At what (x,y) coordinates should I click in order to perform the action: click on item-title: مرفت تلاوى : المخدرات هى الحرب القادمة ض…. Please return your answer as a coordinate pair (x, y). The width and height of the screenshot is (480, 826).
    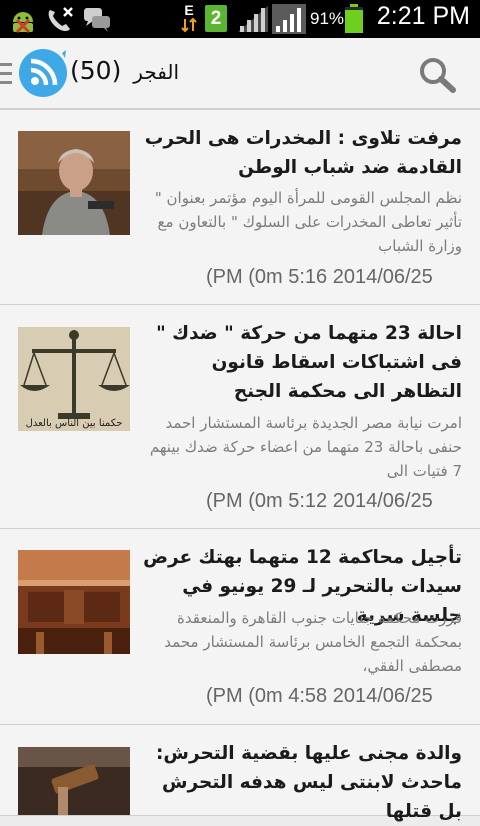
    Looking at the image, I should click on (303, 153).